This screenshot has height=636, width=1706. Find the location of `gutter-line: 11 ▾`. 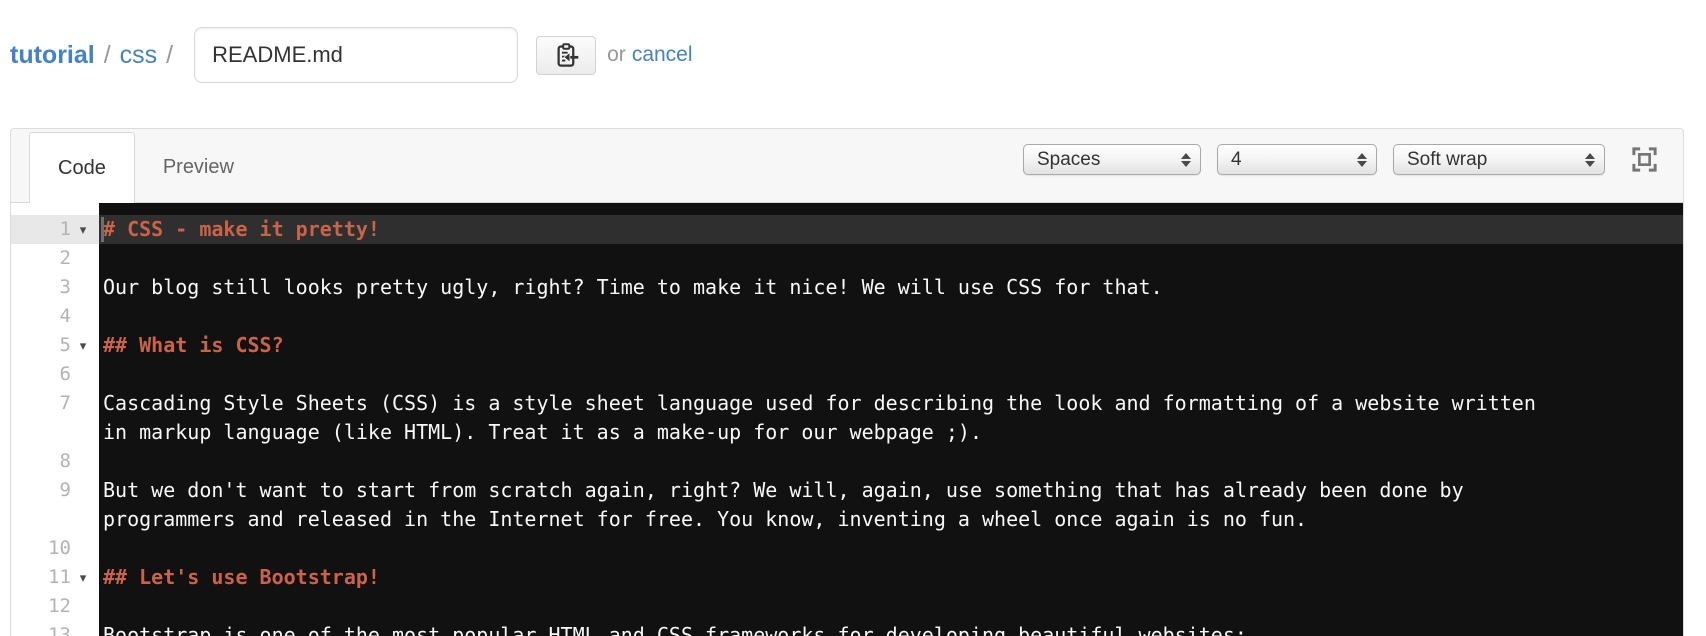

gutter-line: 11 ▾ is located at coordinates (55, 577).